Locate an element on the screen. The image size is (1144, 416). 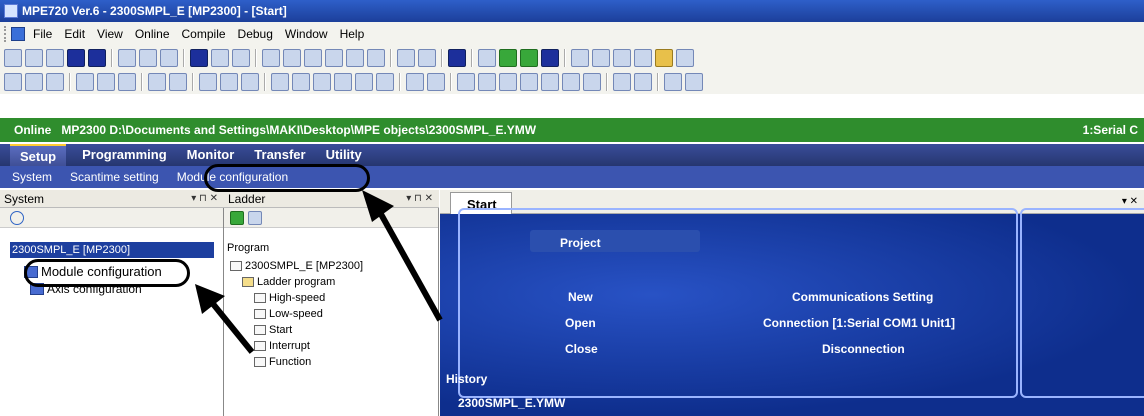
lock-icon is located at coordinates (664, 58).